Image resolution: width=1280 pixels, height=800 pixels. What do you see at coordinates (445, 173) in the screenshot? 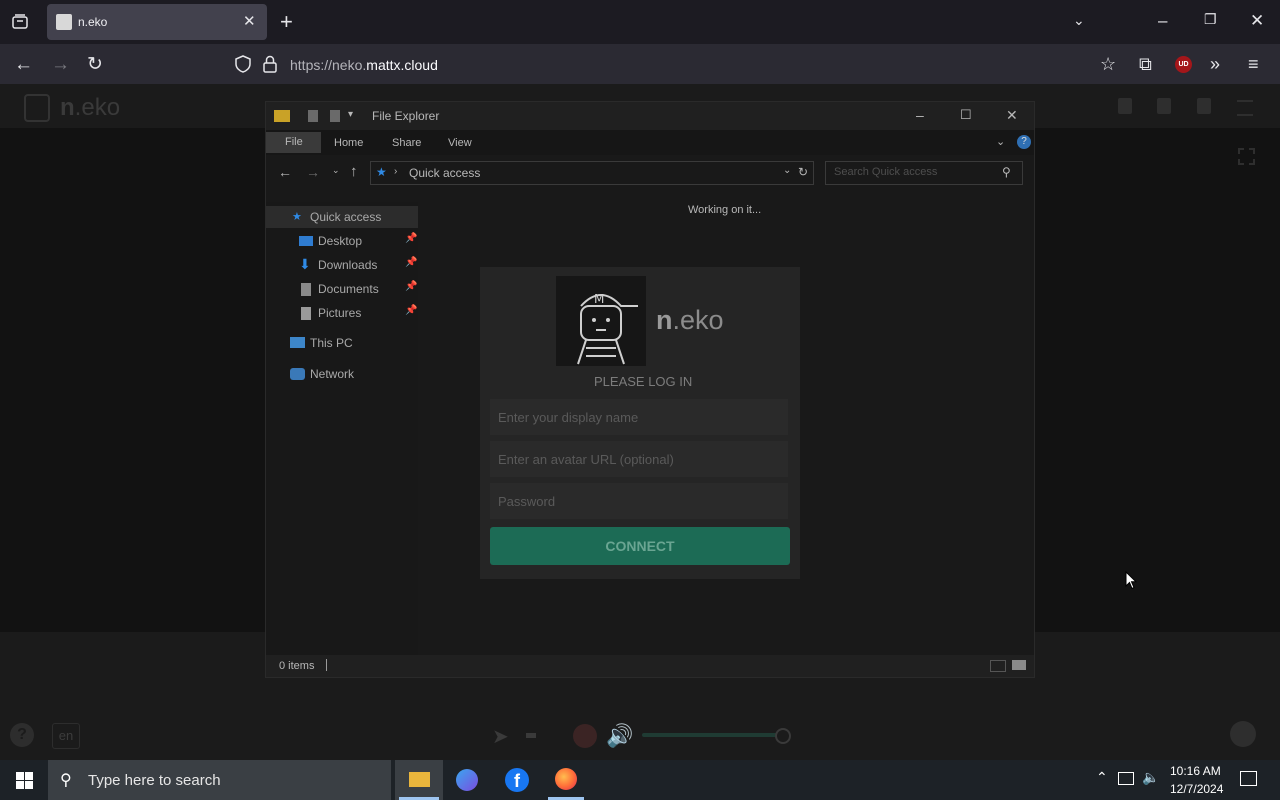
I see `fe-address-text: Quick access` at bounding box center [445, 173].